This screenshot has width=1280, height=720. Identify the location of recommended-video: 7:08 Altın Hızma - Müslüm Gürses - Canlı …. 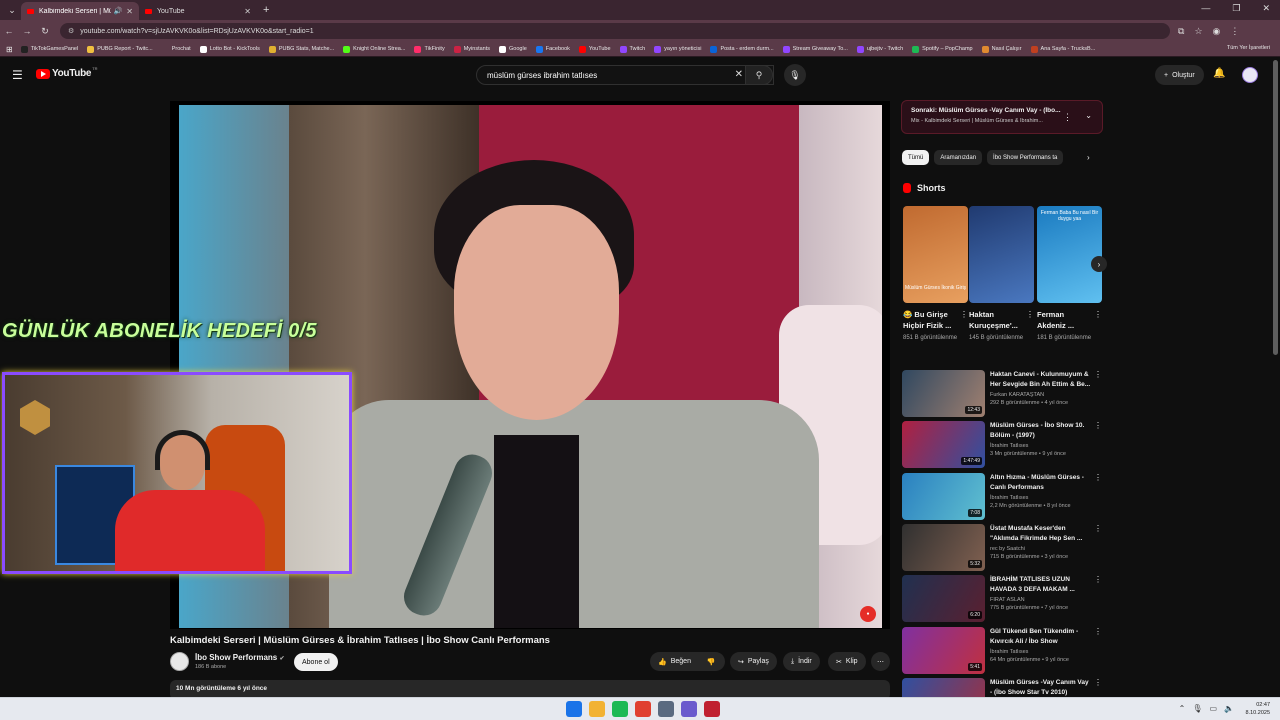
(1002, 496).